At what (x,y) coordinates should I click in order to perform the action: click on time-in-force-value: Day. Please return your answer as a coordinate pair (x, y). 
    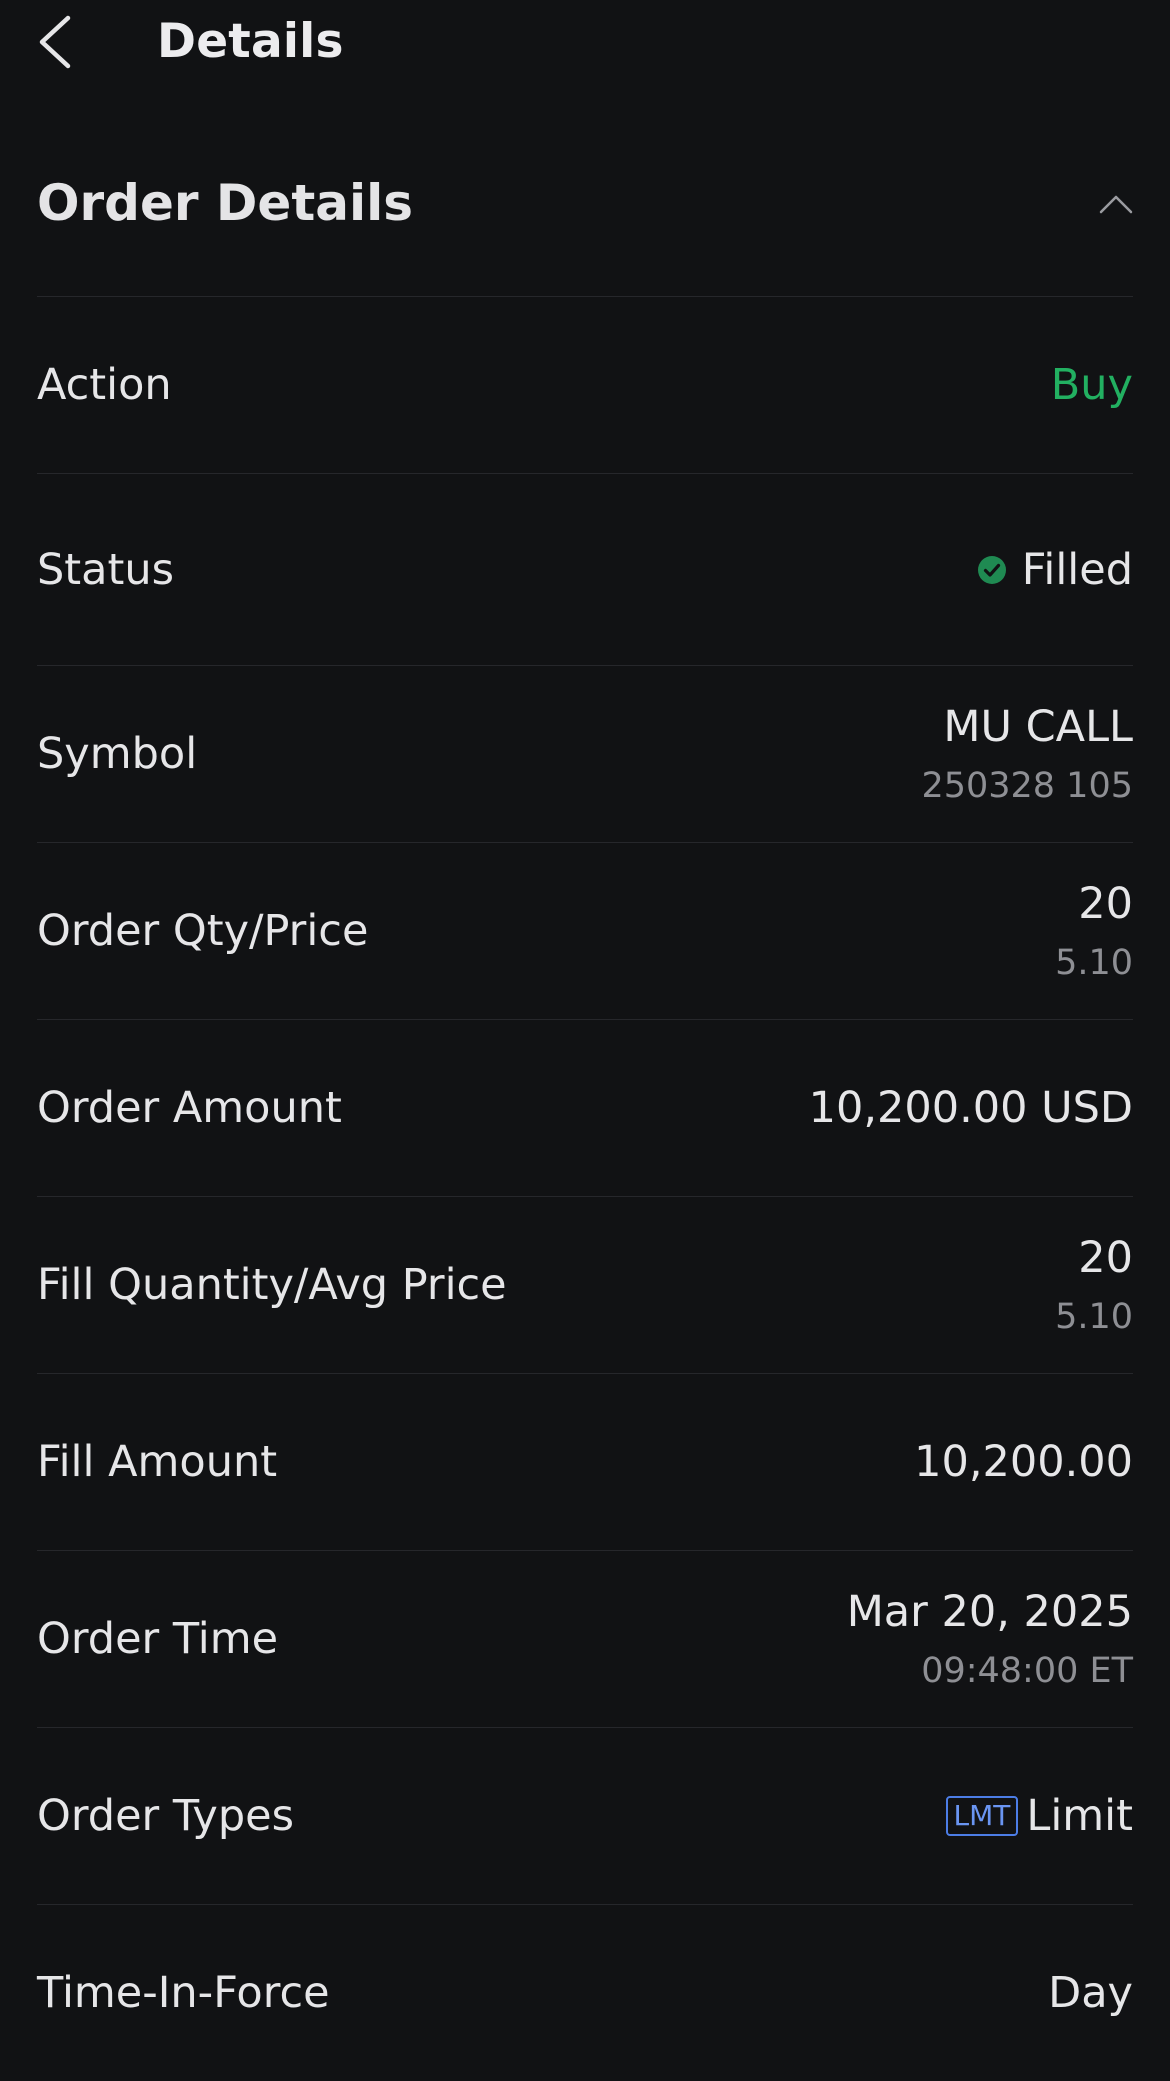
    Looking at the image, I should click on (1090, 1993).